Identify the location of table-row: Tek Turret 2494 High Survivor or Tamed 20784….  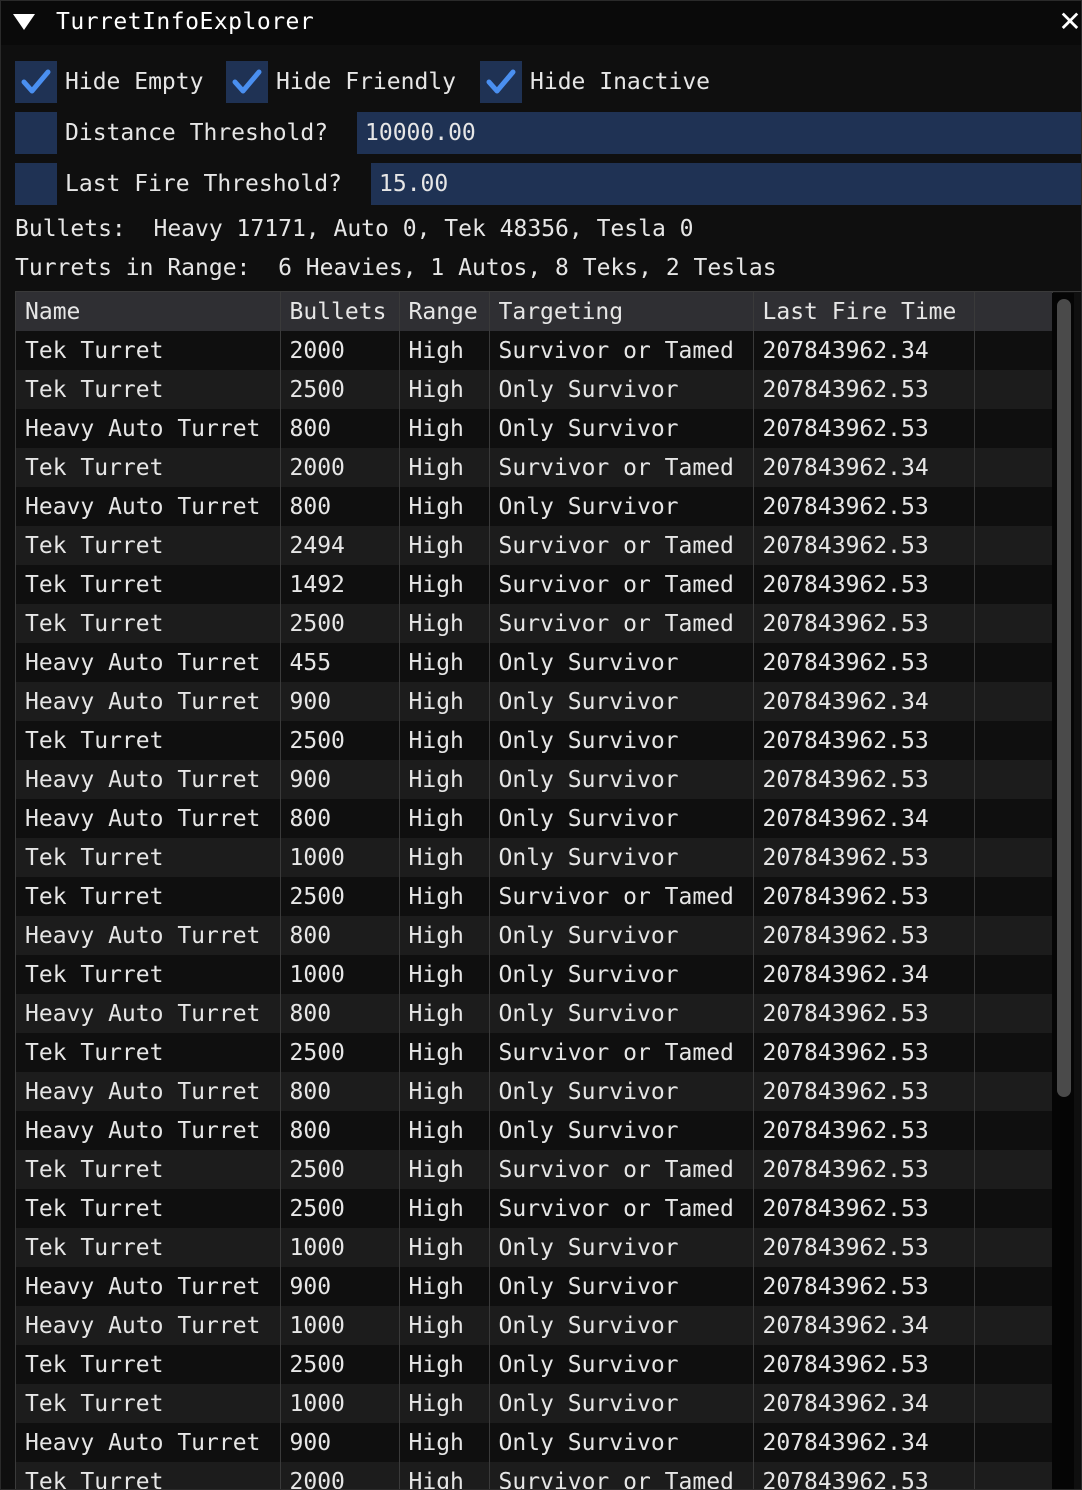
(534, 545).